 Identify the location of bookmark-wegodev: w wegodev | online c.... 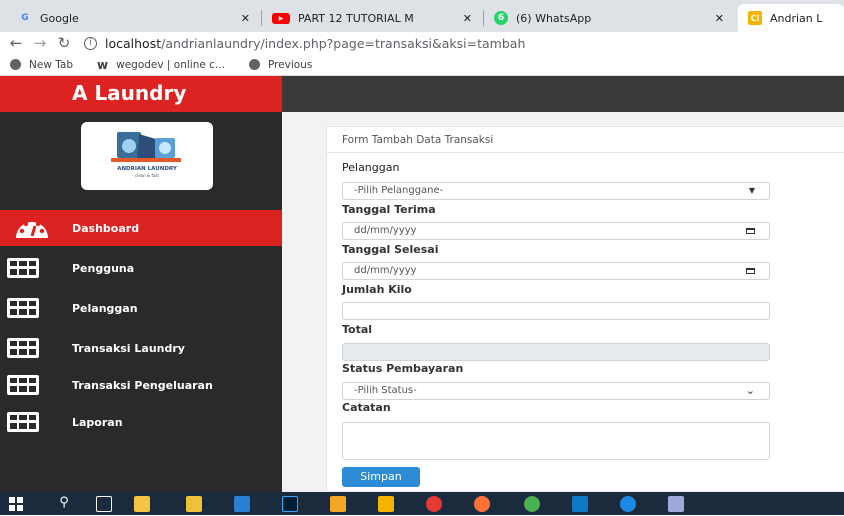
(161, 65).